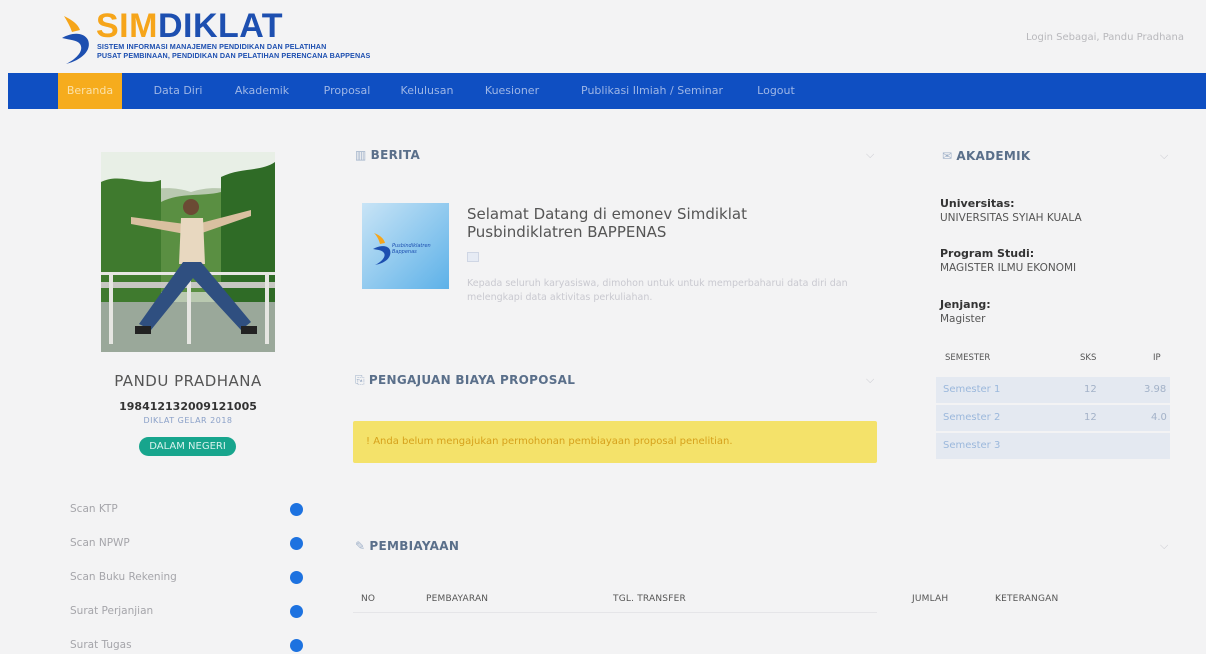  I want to click on nav-item-proposal: Proposal, so click(347, 91).